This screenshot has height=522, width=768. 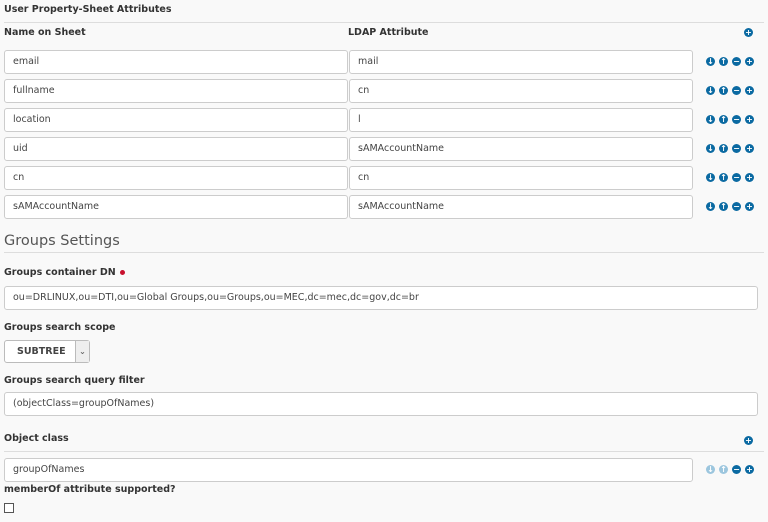 What do you see at coordinates (122, 272) in the screenshot?
I see `required-indicator` at bounding box center [122, 272].